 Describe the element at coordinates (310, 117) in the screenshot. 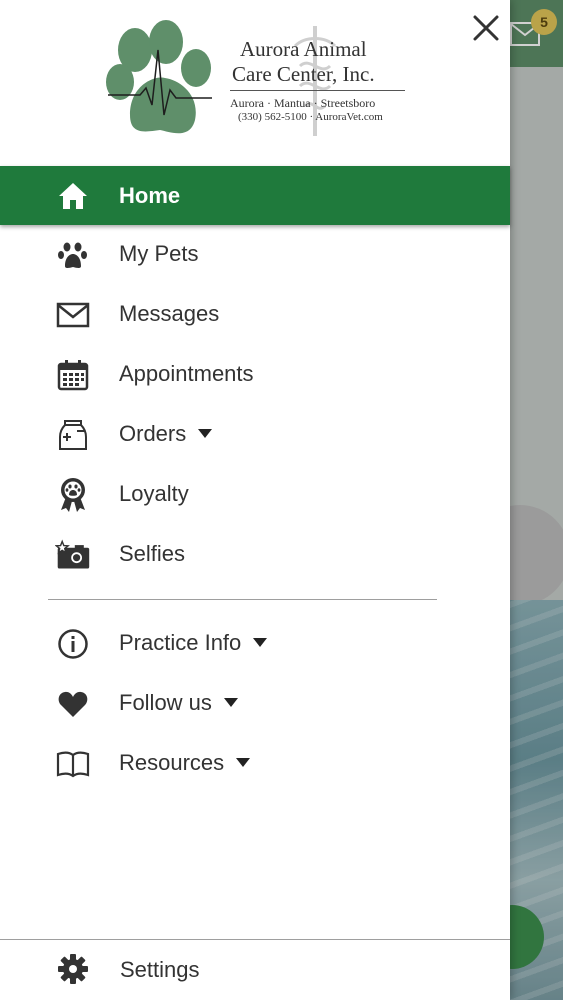

I see `practice-contact: (330) 562-5100 · AuroraVet.com` at that location.